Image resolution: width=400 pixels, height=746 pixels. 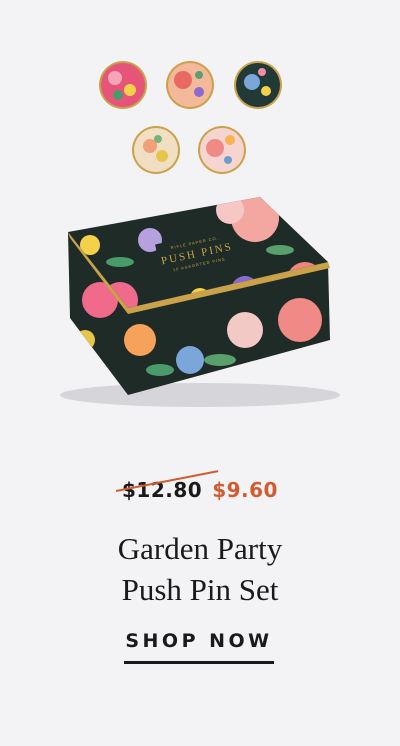 What do you see at coordinates (199, 641) in the screenshot?
I see `shop-now-label: SHOP NOW` at bounding box center [199, 641].